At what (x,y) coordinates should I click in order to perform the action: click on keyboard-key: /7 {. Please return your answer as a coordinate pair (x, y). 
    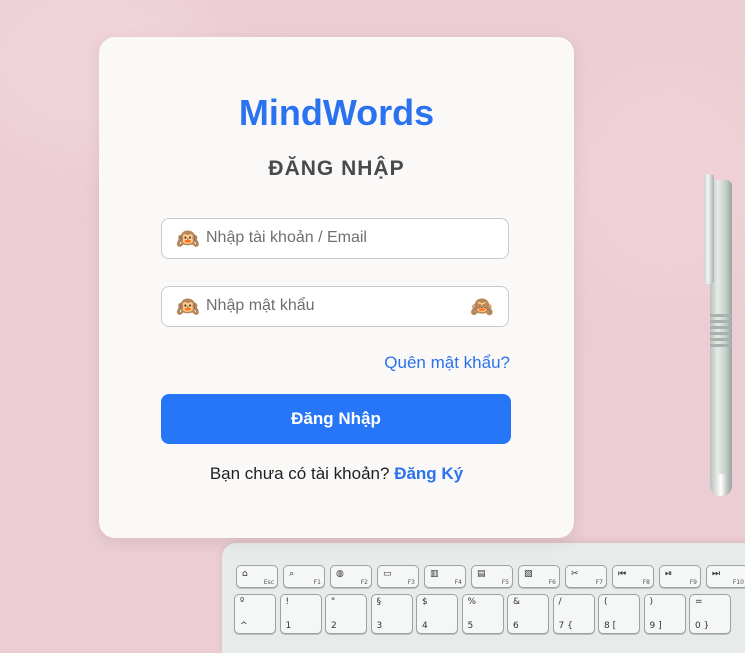
    Looking at the image, I should click on (573, 614).